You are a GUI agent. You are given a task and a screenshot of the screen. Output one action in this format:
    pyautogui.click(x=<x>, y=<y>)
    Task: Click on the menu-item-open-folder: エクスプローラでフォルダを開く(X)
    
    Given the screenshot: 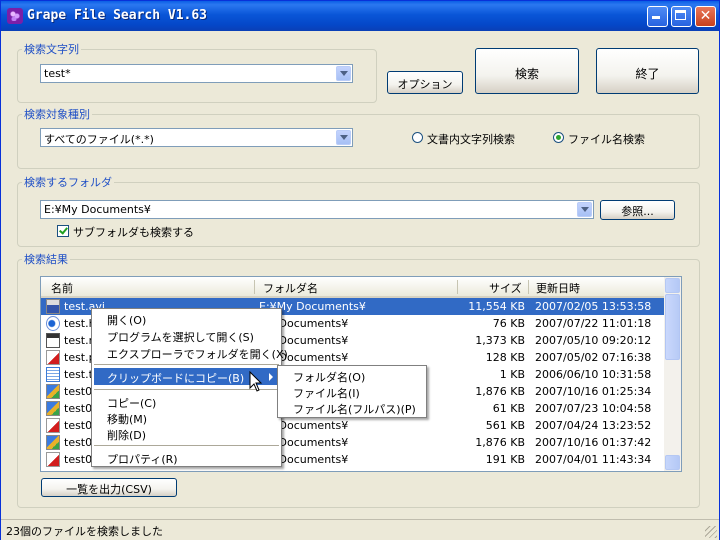 What is the action you would take?
    pyautogui.click(x=191, y=352)
    